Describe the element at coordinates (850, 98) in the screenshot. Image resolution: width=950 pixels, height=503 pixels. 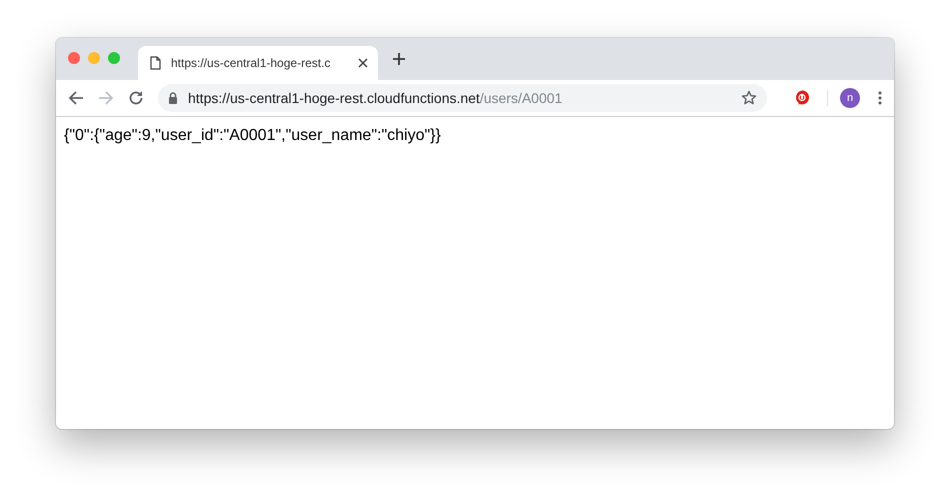
I see `profile-avatar: n` at that location.